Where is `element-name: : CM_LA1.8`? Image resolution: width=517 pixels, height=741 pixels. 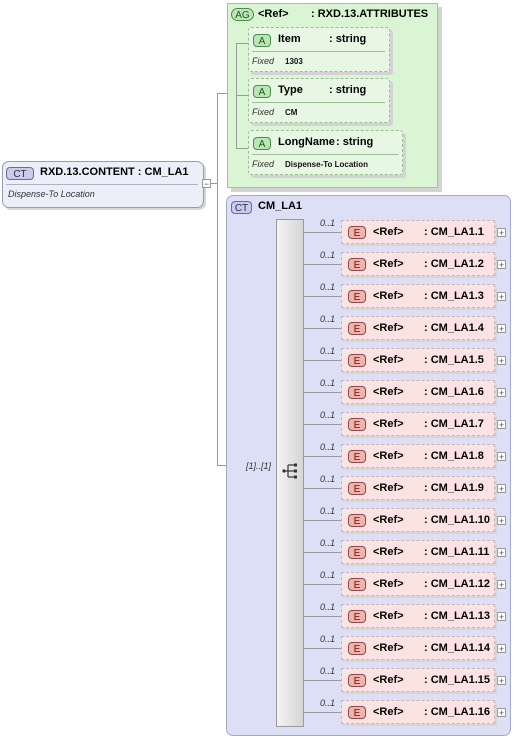 element-name: : CM_LA1.8 is located at coordinates (454, 456).